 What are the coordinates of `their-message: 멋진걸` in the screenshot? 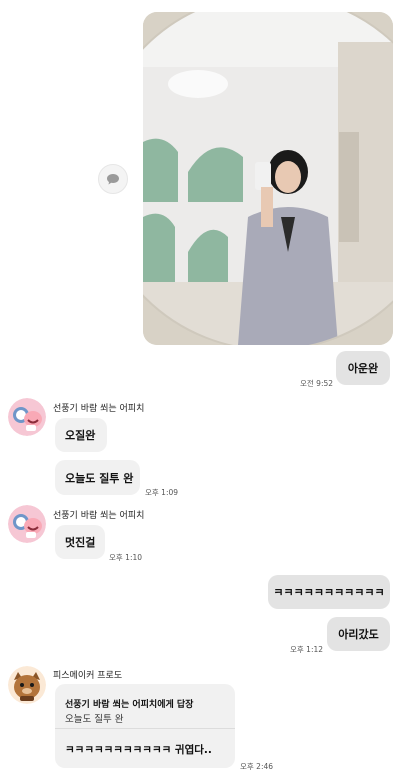 It's located at (80, 542).